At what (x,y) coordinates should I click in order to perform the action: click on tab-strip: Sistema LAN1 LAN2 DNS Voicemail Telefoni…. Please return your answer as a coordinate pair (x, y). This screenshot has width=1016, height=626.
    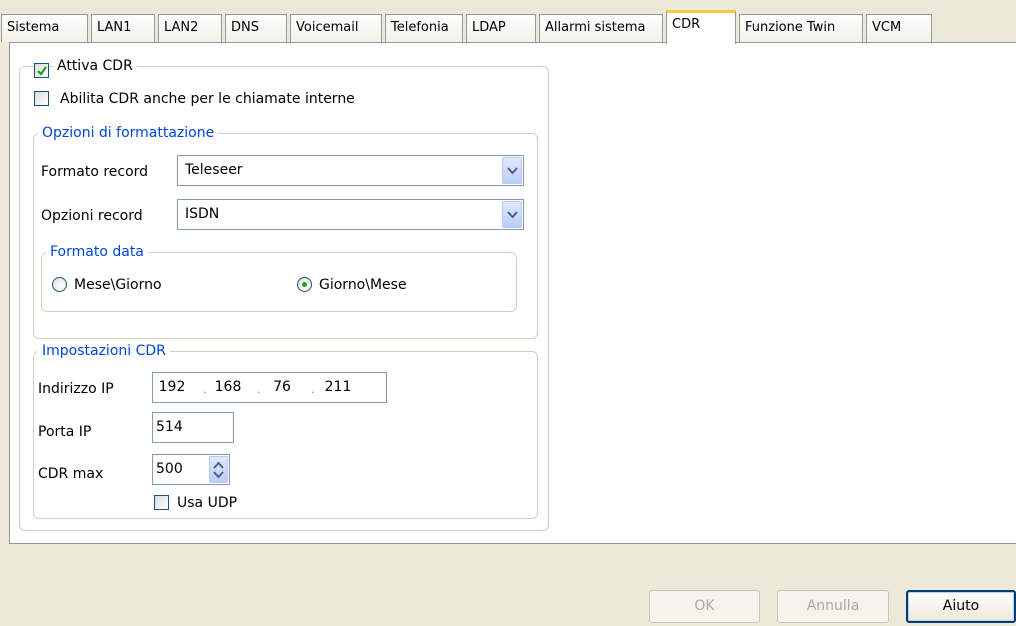
    Looking at the image, I should click on (508, 22).